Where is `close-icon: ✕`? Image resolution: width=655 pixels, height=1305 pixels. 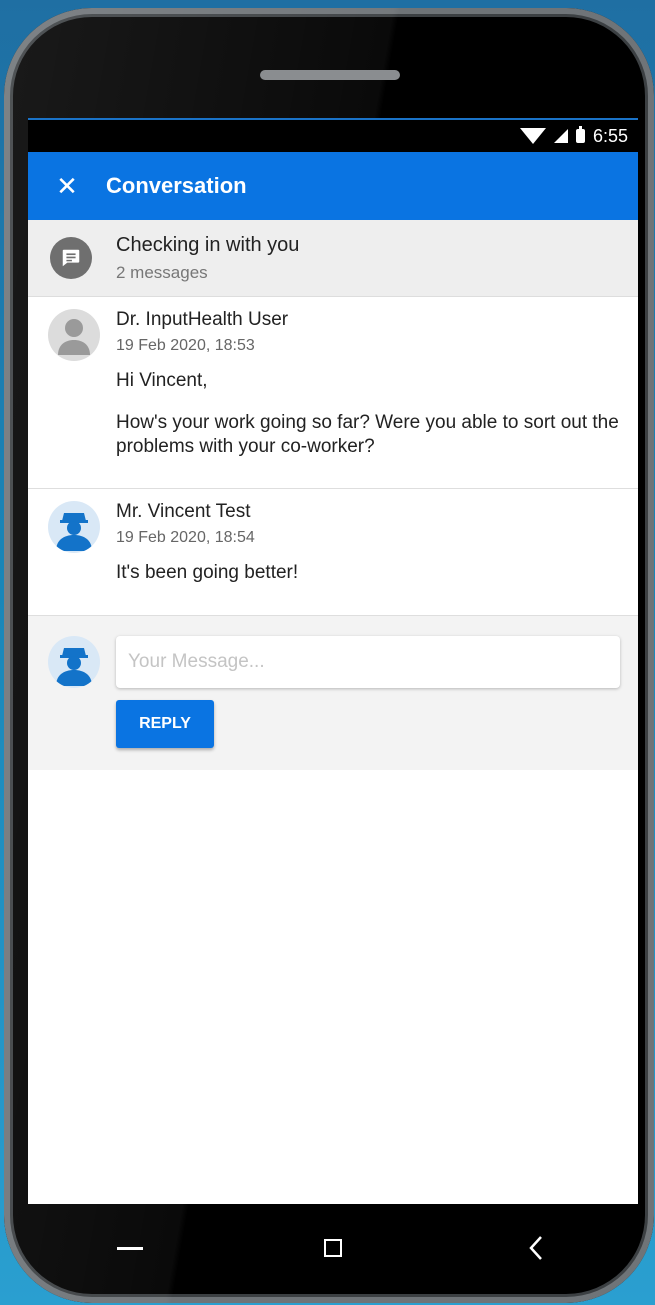
close-icon: ✕ is located at coordinates (67, 185).